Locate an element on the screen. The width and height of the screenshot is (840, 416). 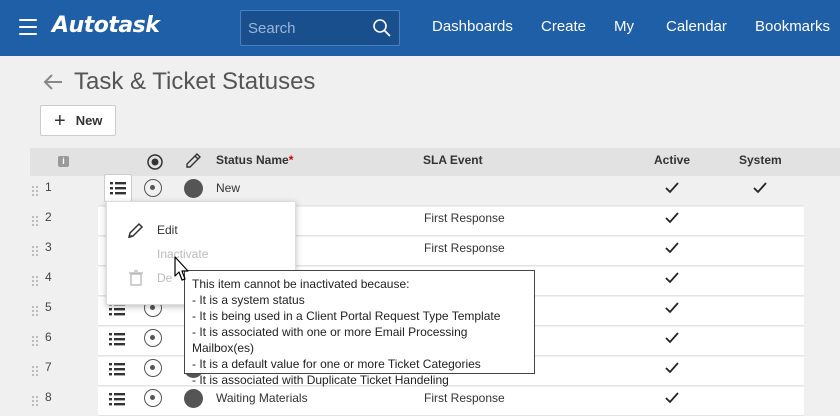
nav-dashboards: Dashboards is located at coordinates (472, 26).